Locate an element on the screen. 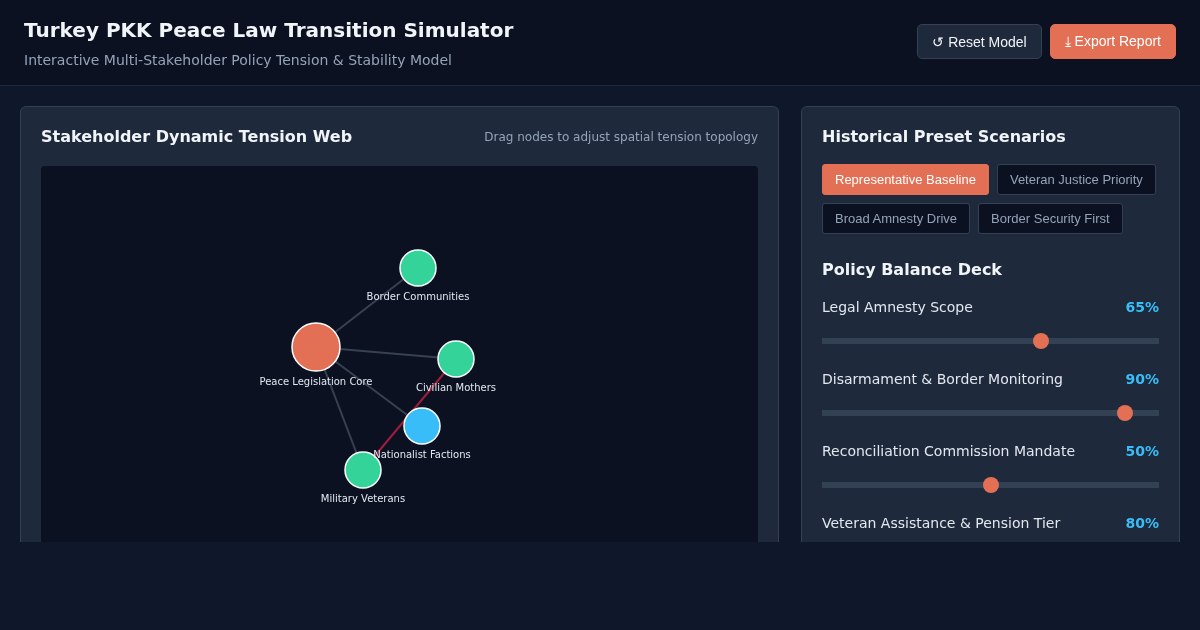 The width and height of the screenshot is (1200, 630). node-label: Military Veterans is located at coordinates (363, 498).